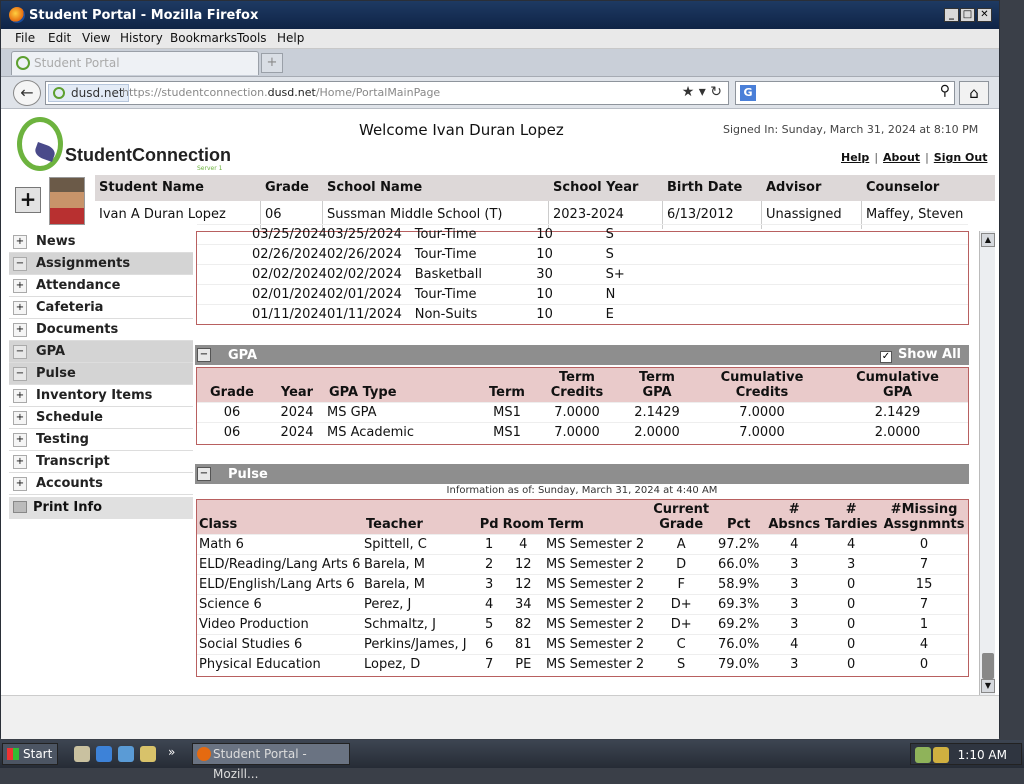 This screenshot has height=784, width=1024. Describe the element at coordinates (101, 508) in the screenshot. I see `print-info-button: Print Info` at that location.